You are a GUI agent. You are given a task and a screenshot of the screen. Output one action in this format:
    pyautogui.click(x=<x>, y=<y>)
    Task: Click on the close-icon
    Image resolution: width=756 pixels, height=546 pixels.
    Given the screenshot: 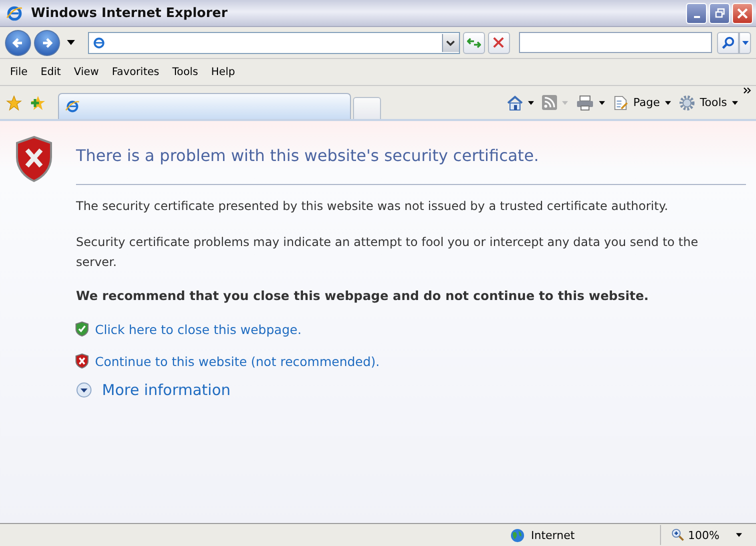 What is the action you would take?
    pyautogui.click(x=742, y=13)
    